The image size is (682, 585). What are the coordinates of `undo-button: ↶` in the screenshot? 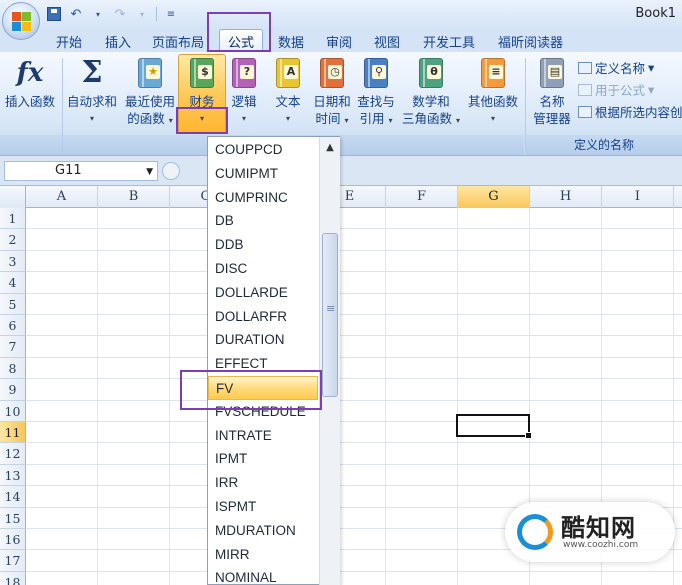 It's located at (76, 14).